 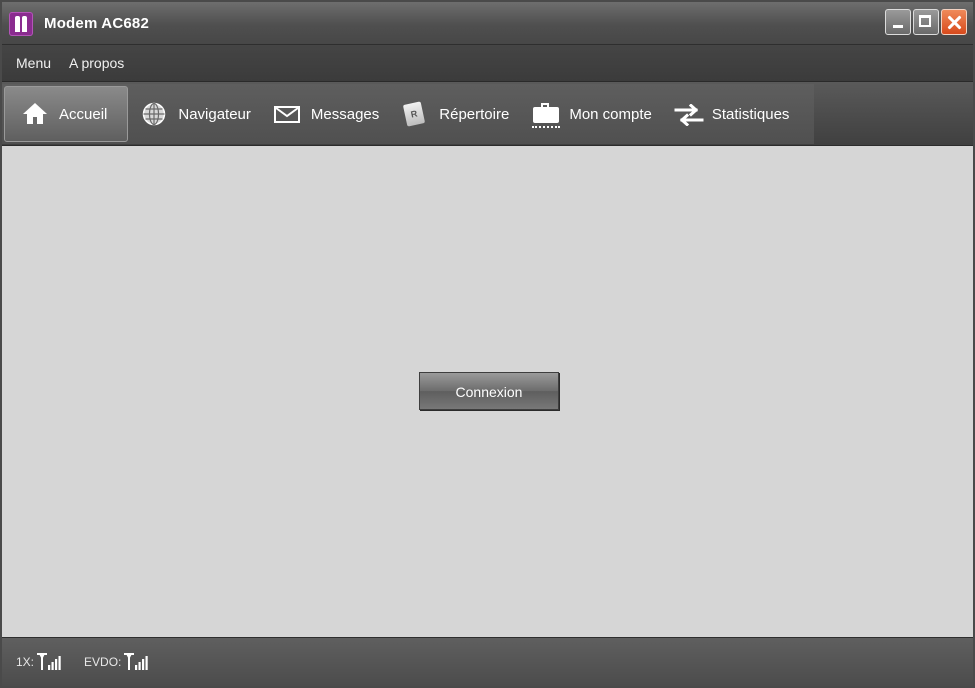 I want to click on menu-item-menu: Menu, so click(x=33, y=63).